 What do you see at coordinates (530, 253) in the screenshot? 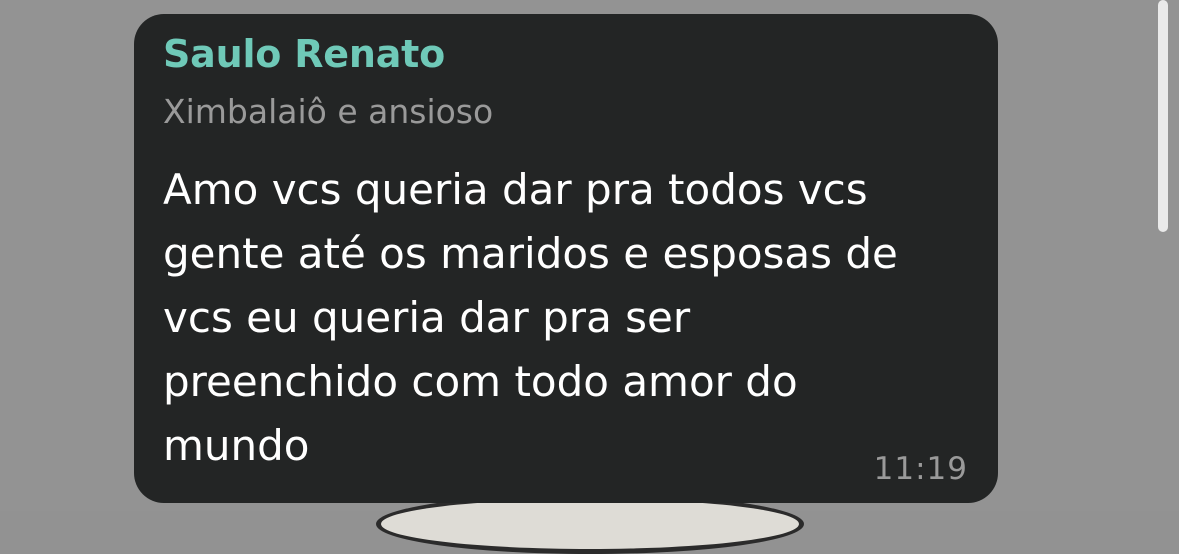
I see `message-line: gente até os maridos e esposas de` at bounding box center [530, 253].